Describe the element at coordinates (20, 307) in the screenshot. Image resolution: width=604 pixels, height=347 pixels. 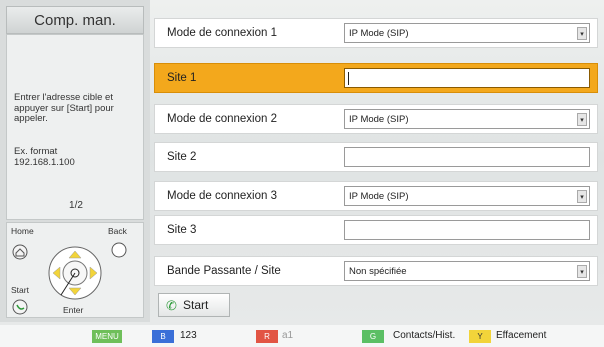
I see `start-call-icon` at that location.